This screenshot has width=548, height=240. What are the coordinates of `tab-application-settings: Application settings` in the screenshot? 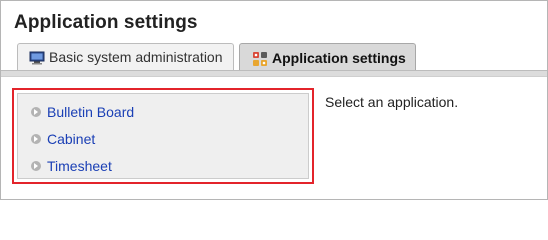 It's located at (327, 57).